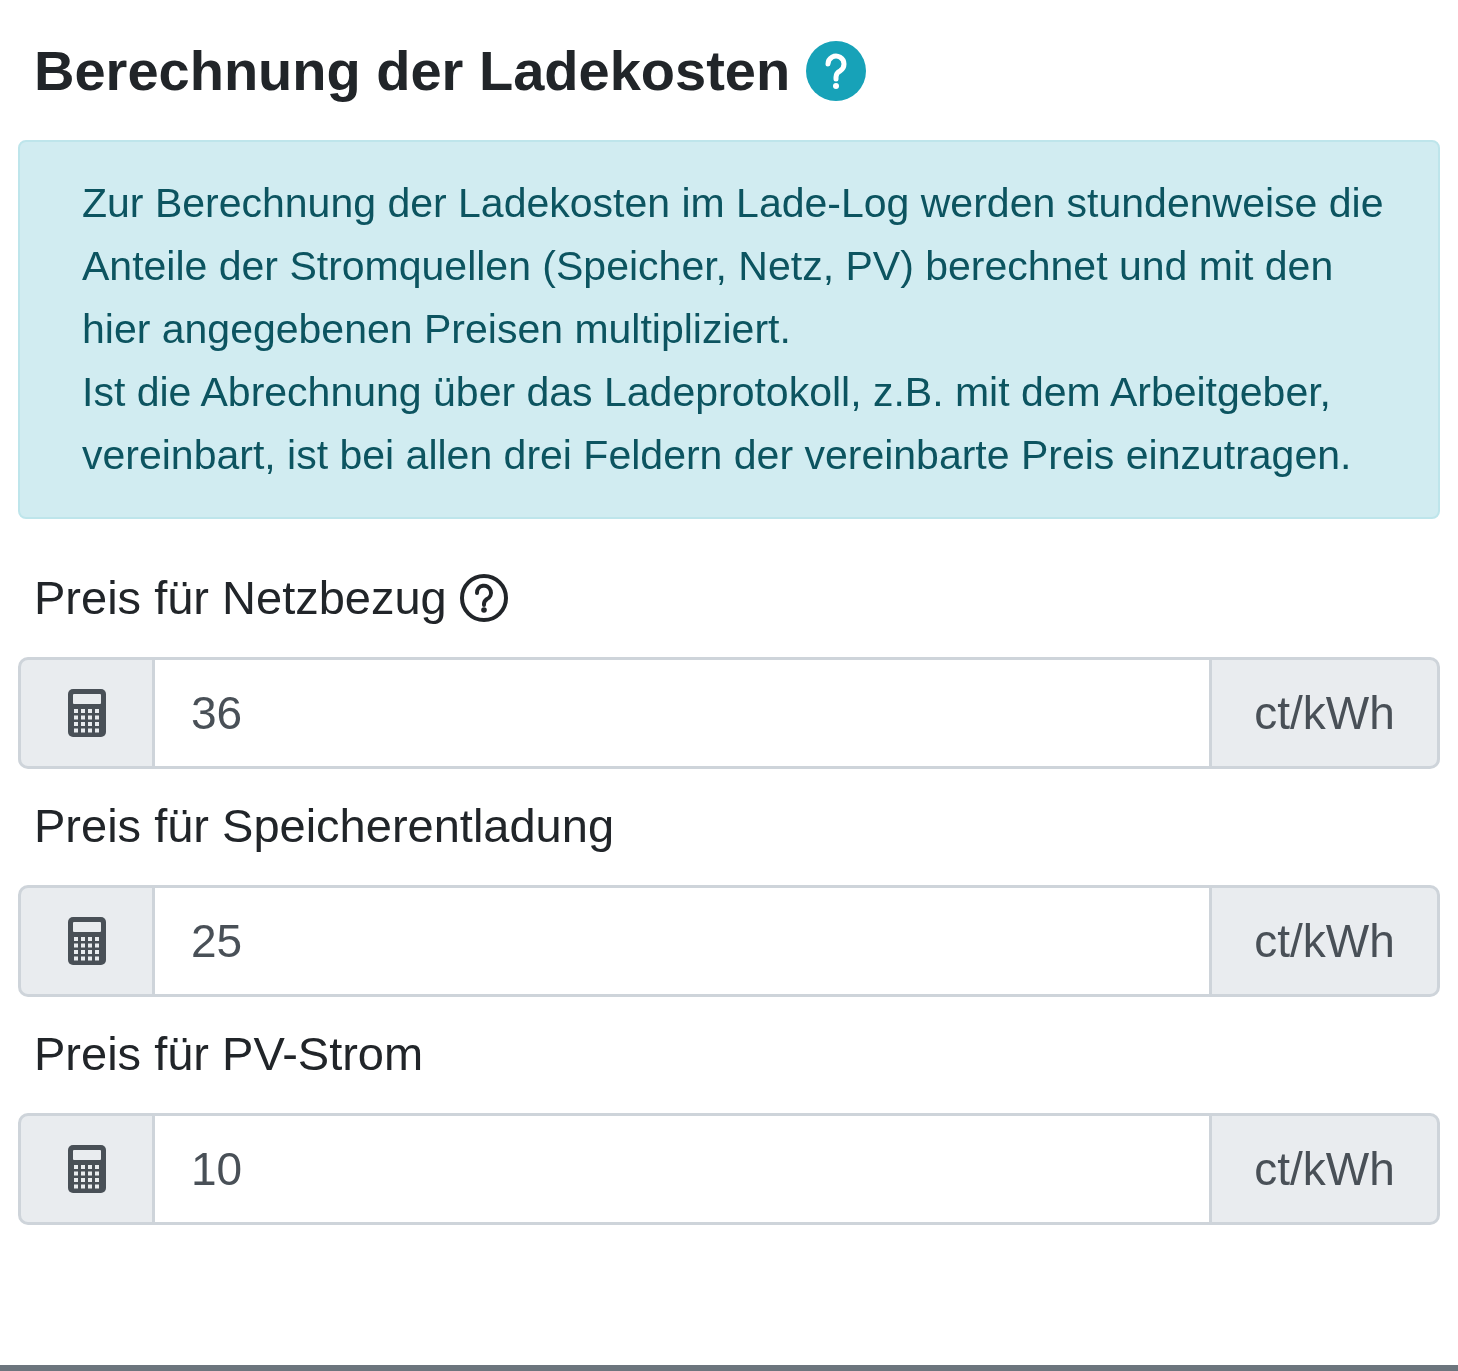 The height and width of the screenshot is (1371, 1458). What do you see at coordinates (682, 1169) in the screenshot?
I see `price-input: 10` at bounding box center [682, 1169].